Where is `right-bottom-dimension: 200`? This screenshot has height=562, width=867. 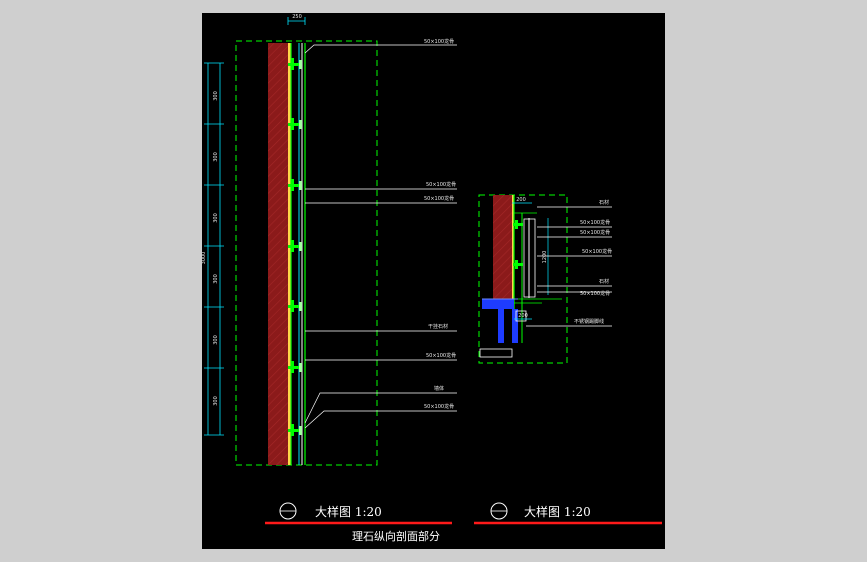 right-bottom-dimension: 200 is located at coordinates (523, 316).